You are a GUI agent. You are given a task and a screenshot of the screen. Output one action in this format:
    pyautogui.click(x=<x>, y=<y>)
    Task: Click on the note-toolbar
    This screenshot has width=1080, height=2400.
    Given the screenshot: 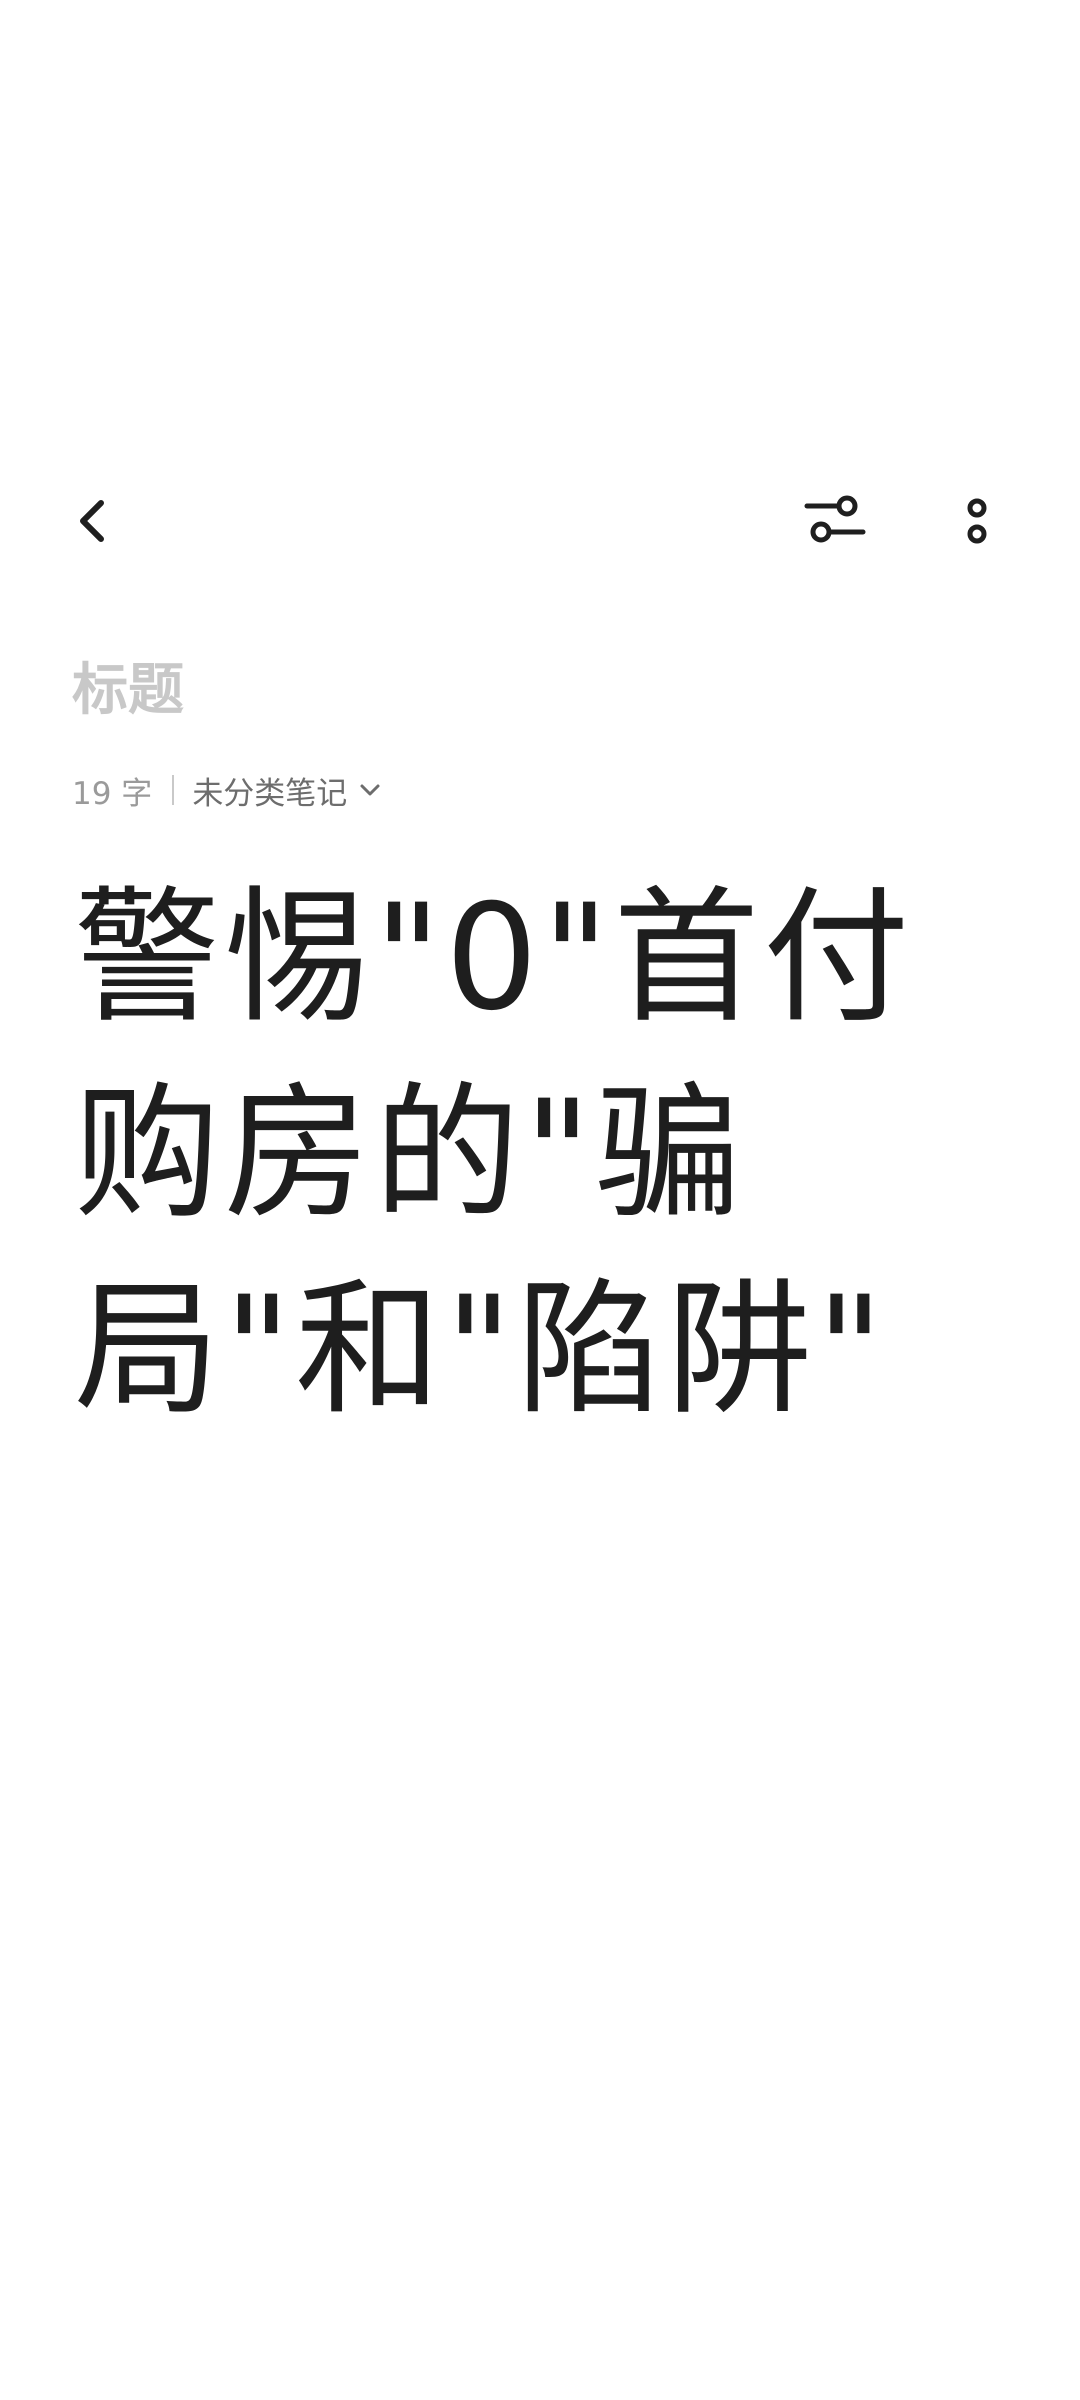 What is the action you would take?
    pyautogui.click(x=540, y=520)
    